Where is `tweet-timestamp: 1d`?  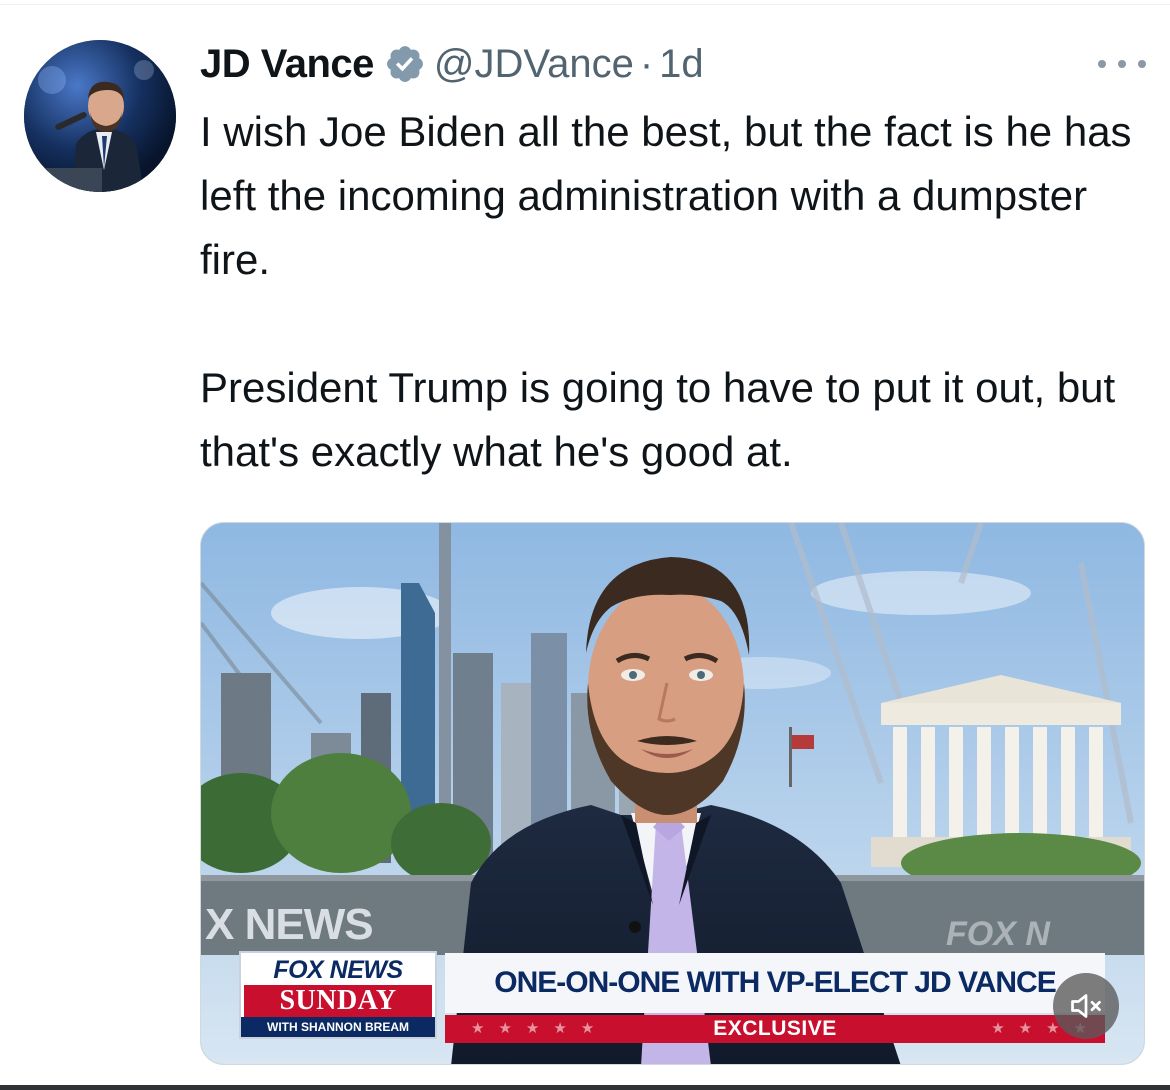
tweet-timestamp: 1d is located at coordinates (681, 64).